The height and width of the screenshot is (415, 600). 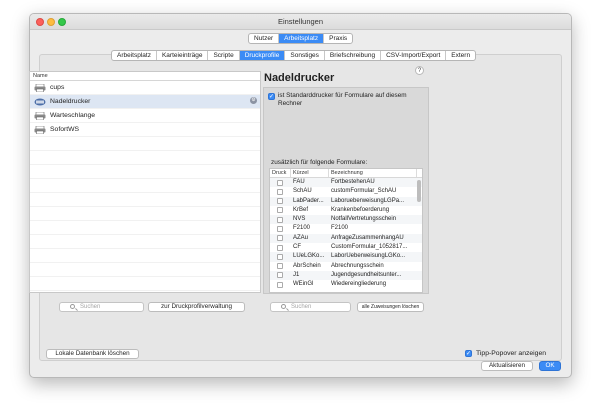 What do you see at coordinates (340, 228) in the screenshot?
I see `bezeichnung-cell: F2100` at bounding box center [340, 228].